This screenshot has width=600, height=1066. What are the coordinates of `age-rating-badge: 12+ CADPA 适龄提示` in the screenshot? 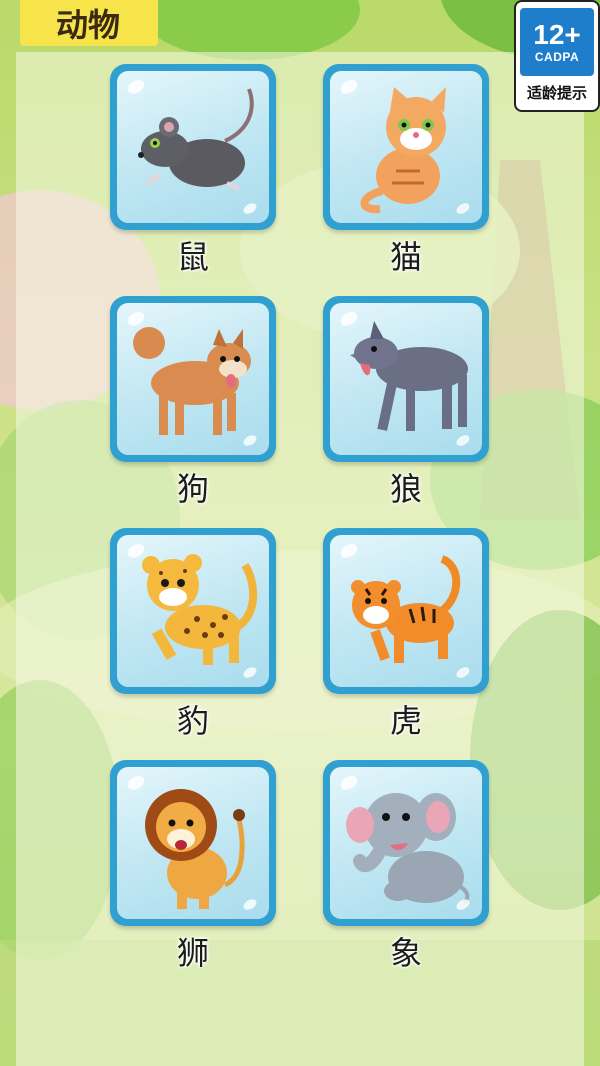 It's located at (557, 56).